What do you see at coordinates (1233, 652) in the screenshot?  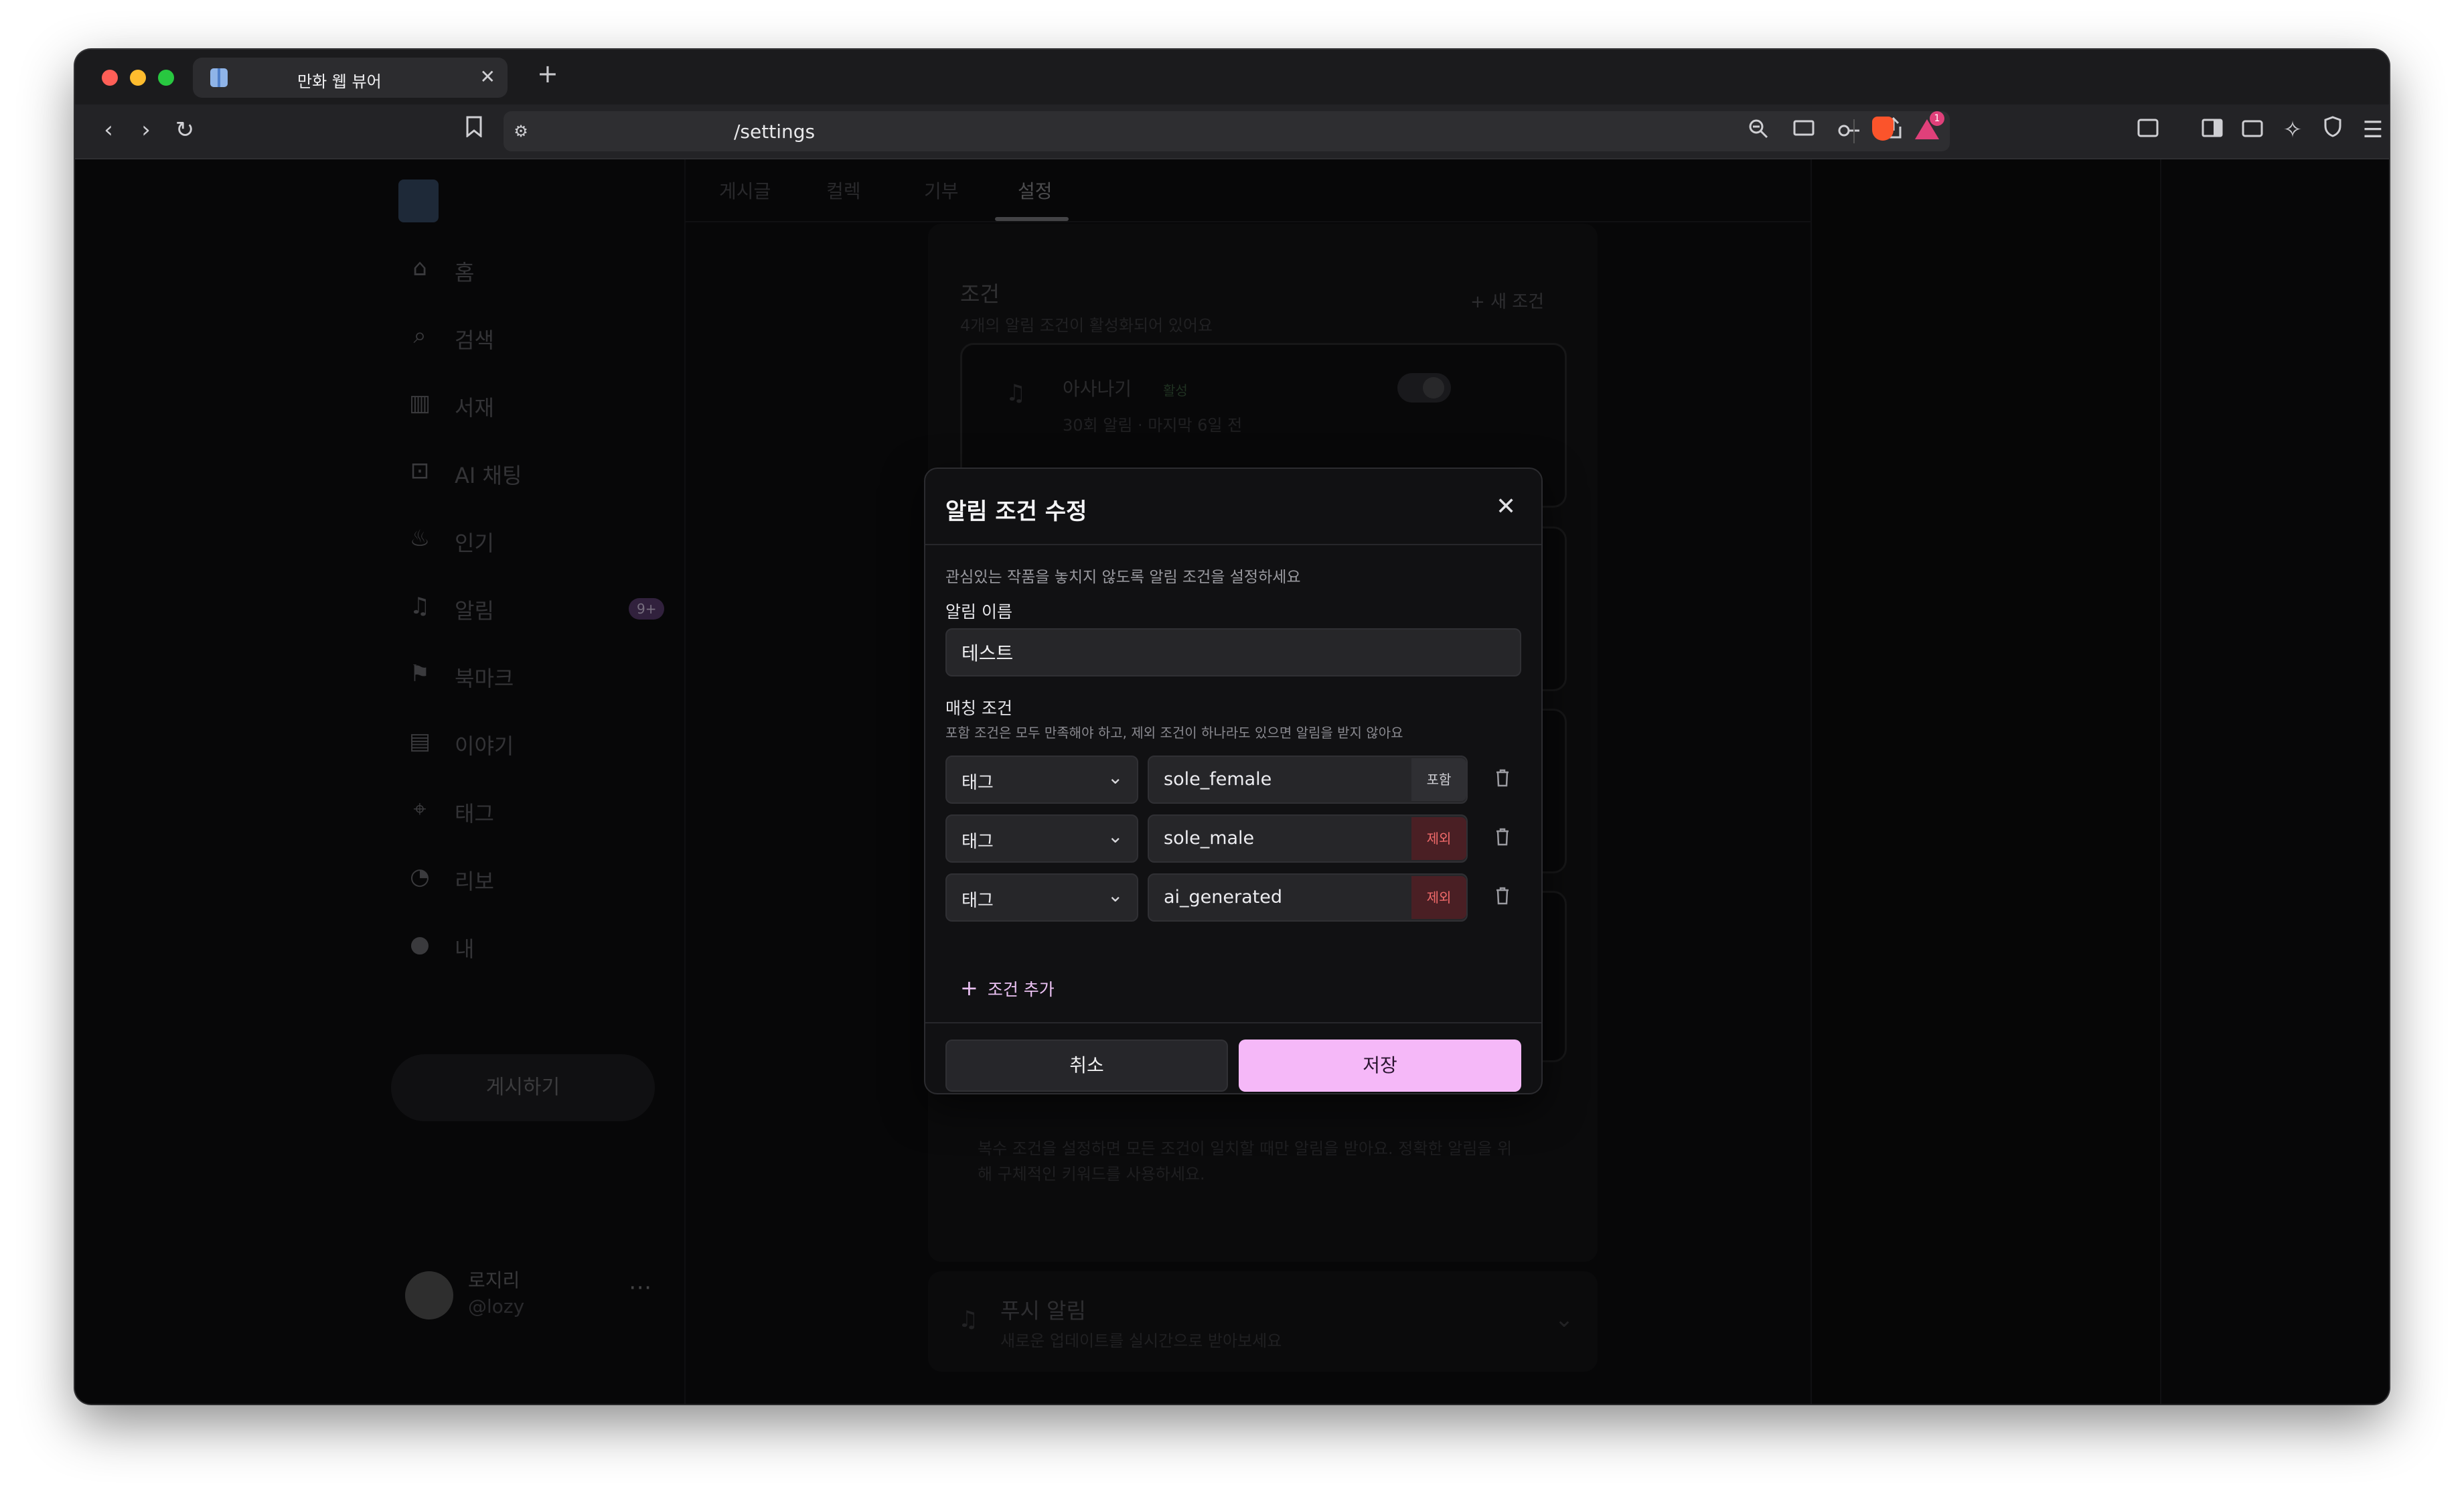 I see `alert-name-input` at bounding box center [1233, 652].